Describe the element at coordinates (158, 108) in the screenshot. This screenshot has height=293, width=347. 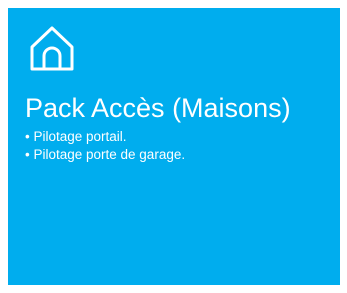
I see `pack-title: Pack Accès (Maisons)` at that location.